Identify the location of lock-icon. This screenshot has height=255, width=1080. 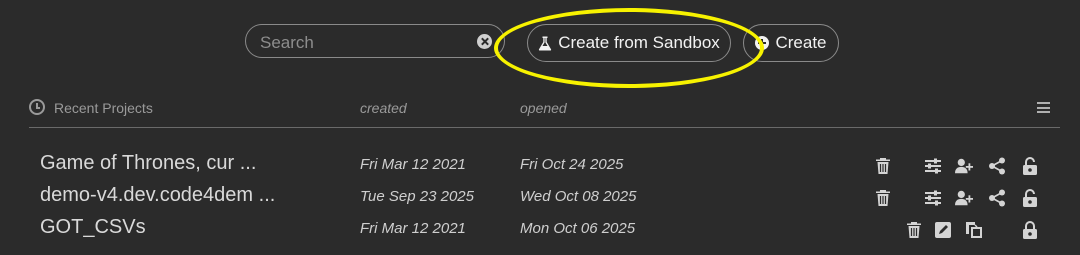
(1030, 230).